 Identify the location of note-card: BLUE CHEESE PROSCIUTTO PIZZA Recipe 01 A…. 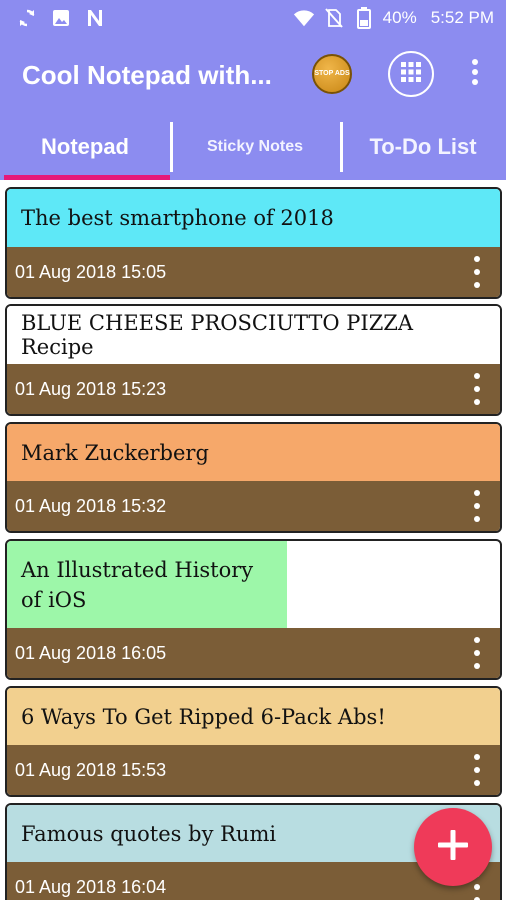
(253, 360).